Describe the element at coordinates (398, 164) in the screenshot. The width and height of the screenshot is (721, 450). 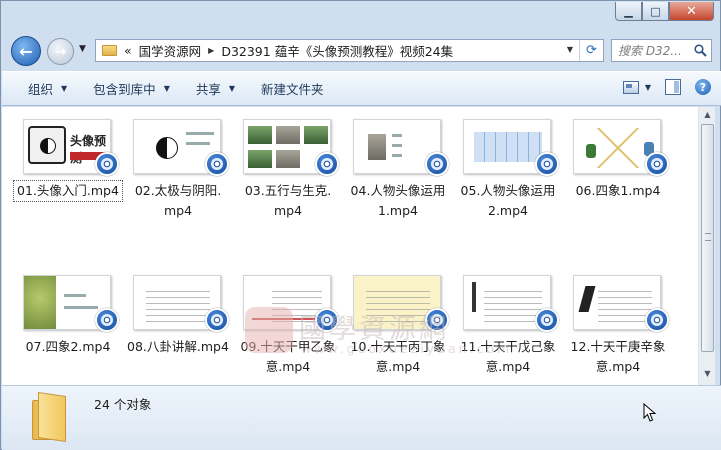
I see `file-item: 04.人物头像运用 1.mp4` at that location.